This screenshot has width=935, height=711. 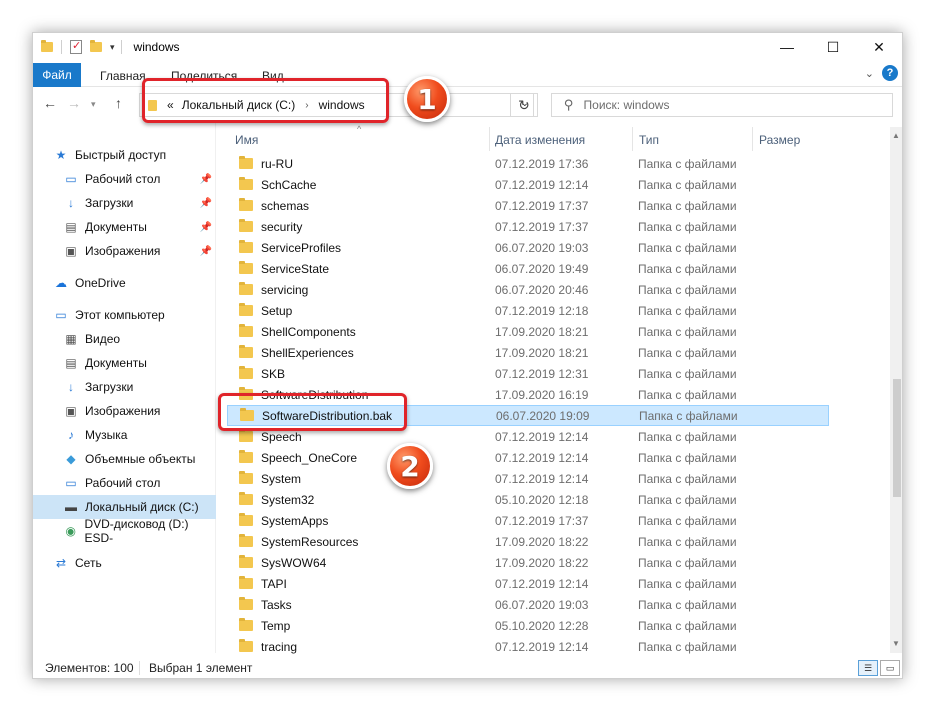 I want to click on recent-chevron-icon: ▾, so click(x=93, y=104).